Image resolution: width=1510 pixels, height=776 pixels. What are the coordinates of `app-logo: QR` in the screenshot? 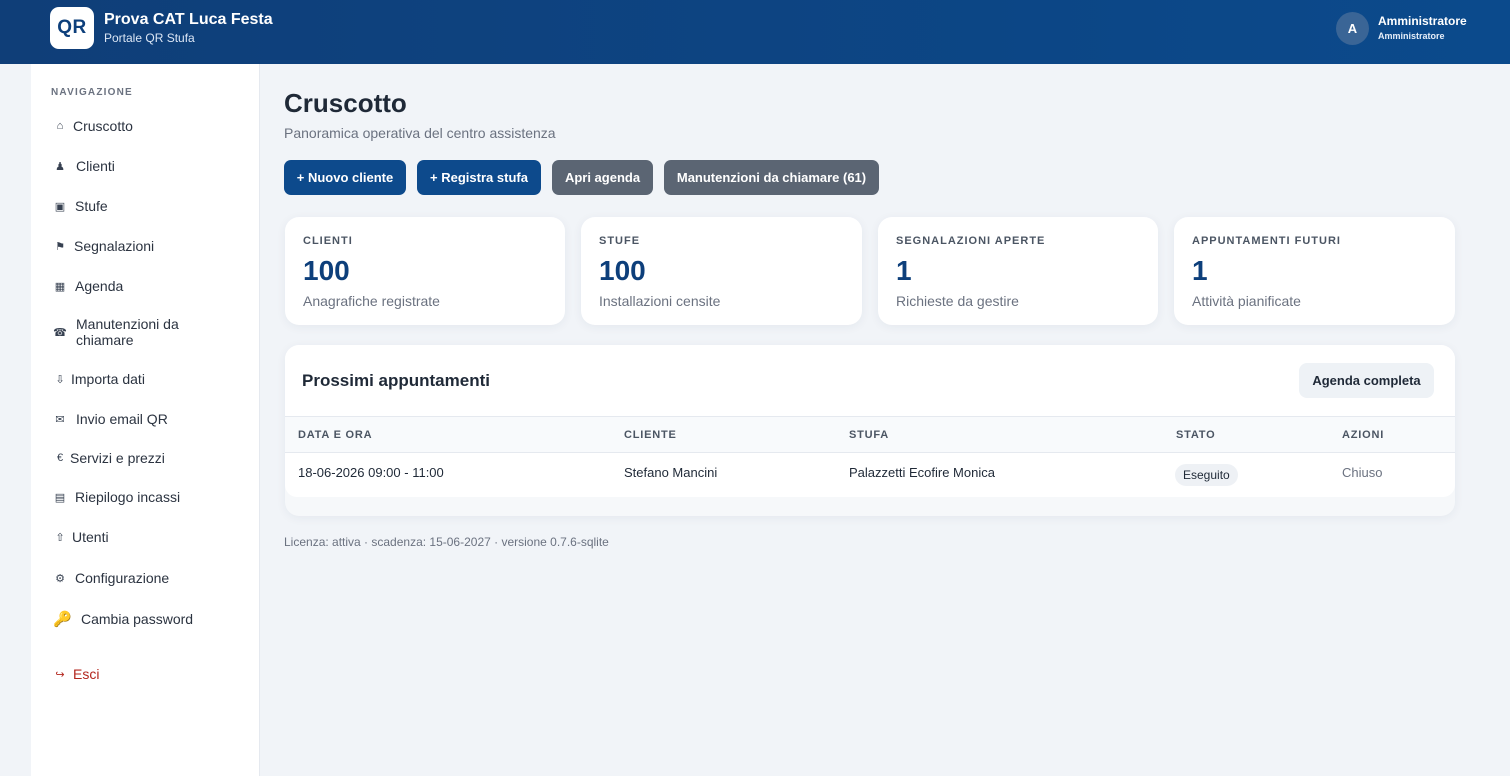 It's located at (72, 28).